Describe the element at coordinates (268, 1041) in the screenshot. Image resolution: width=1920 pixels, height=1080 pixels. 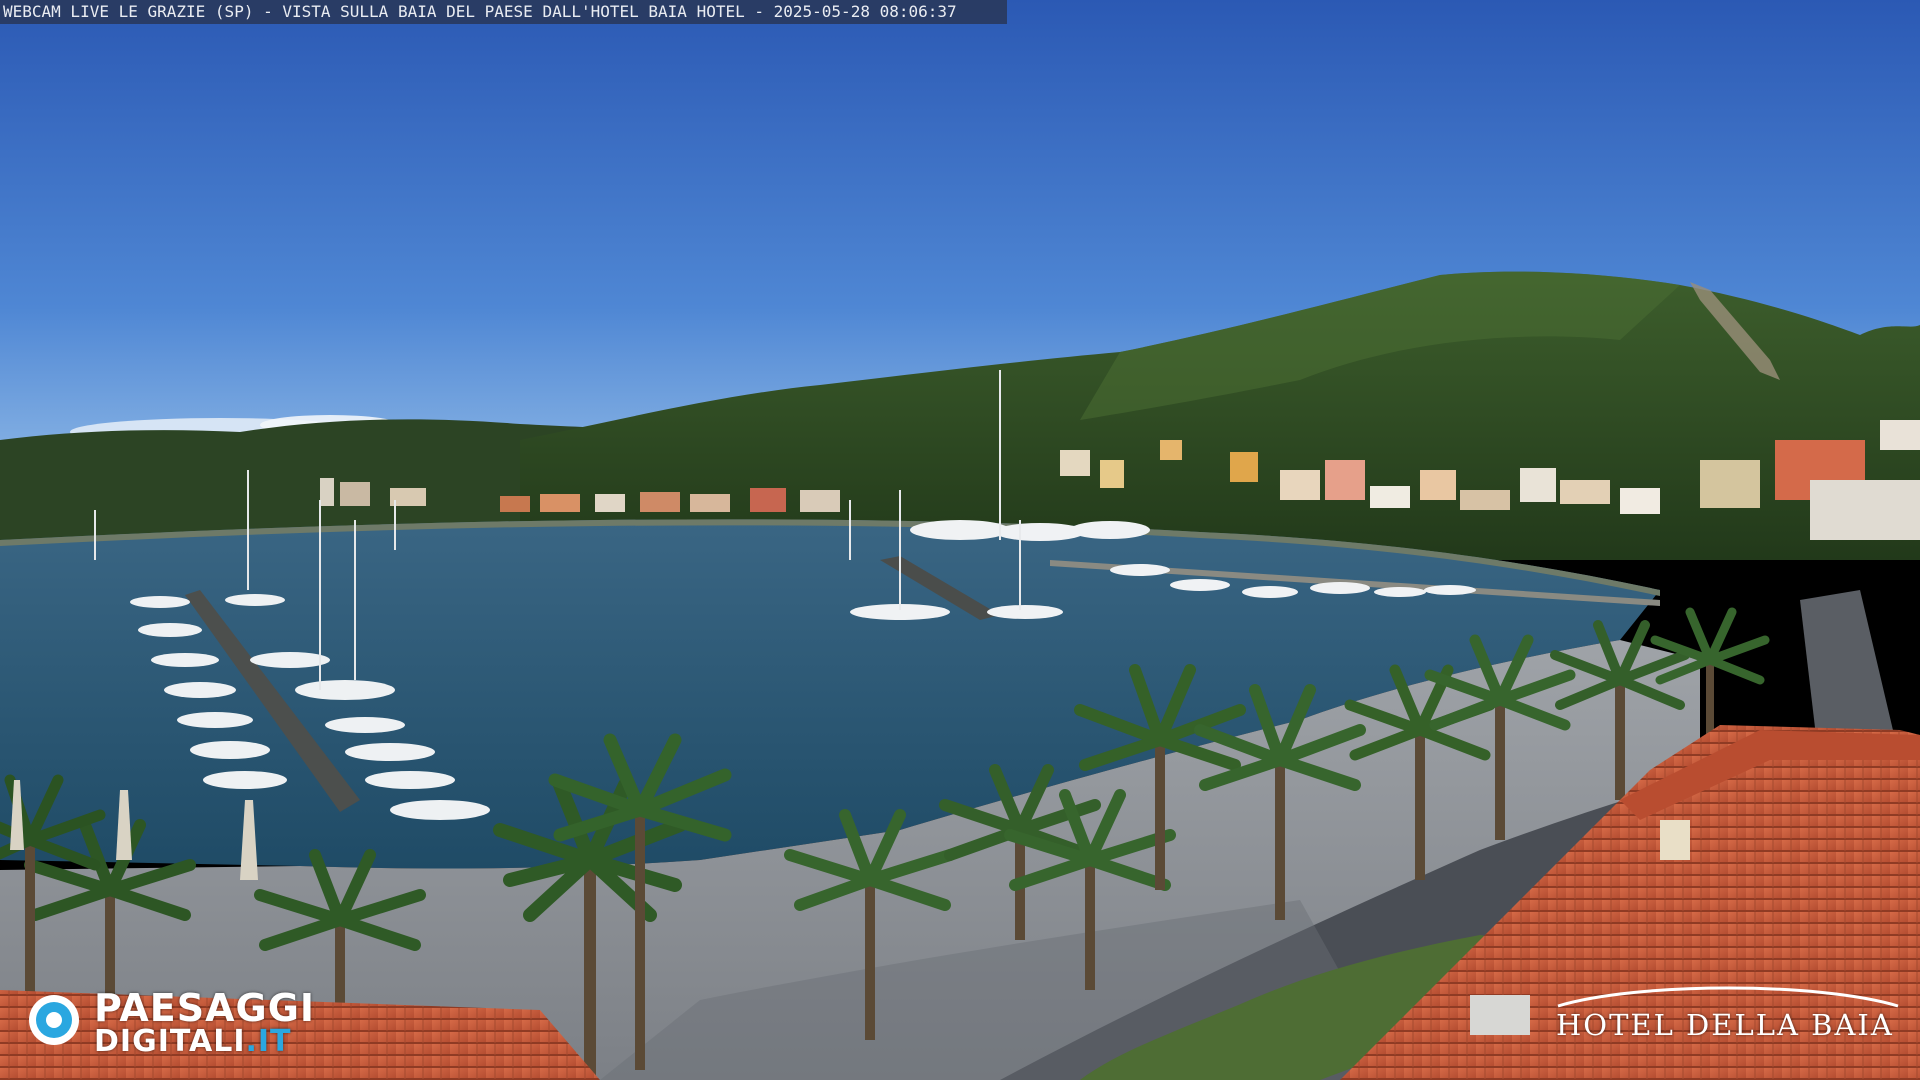
I see `logo-text-tld: .IT` at that location.